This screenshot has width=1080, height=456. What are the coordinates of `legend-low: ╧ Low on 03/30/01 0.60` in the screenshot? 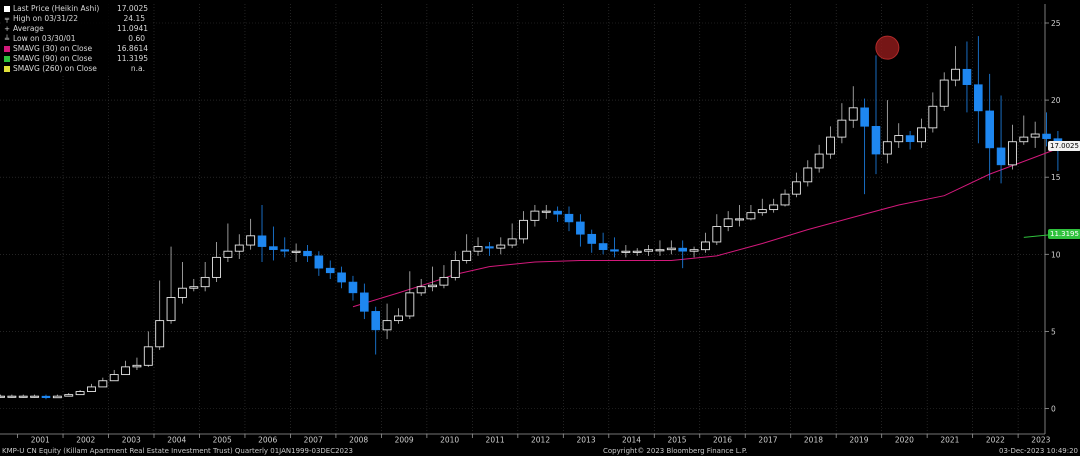 It's located at (76, 39).